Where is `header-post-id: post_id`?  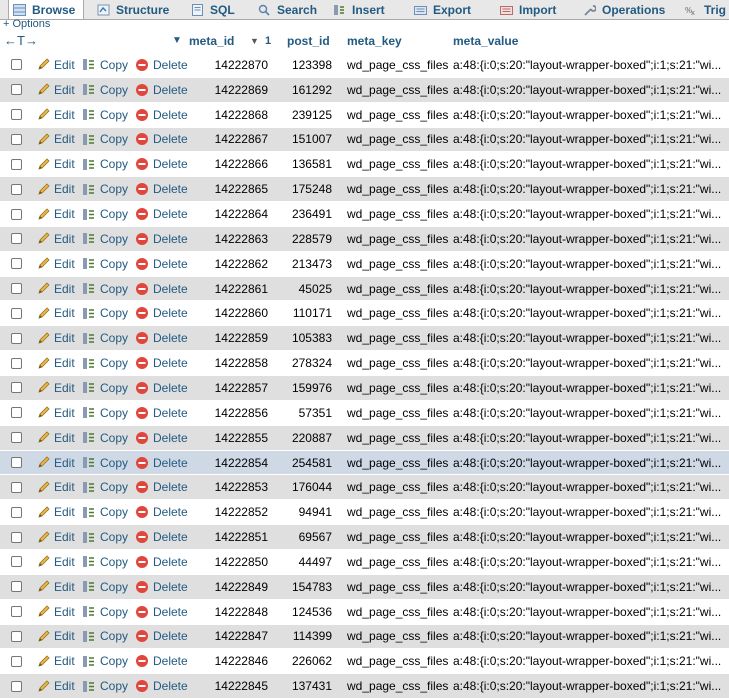 header-post-id: post_id is located at coordinates (308, 41).